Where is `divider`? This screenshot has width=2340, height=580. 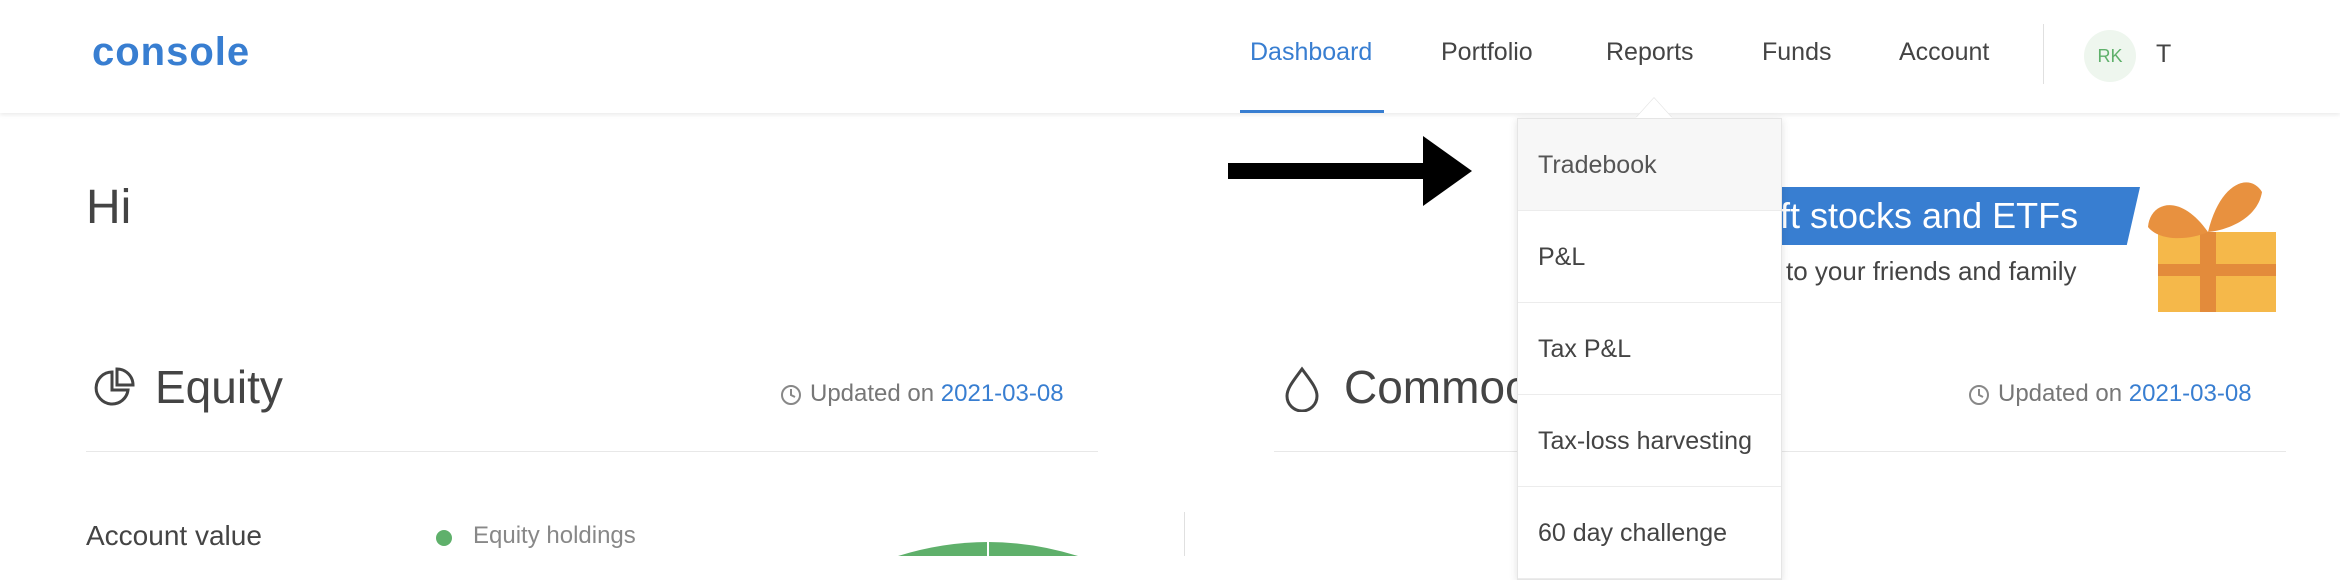
divider is located at coordinates (592, 451).